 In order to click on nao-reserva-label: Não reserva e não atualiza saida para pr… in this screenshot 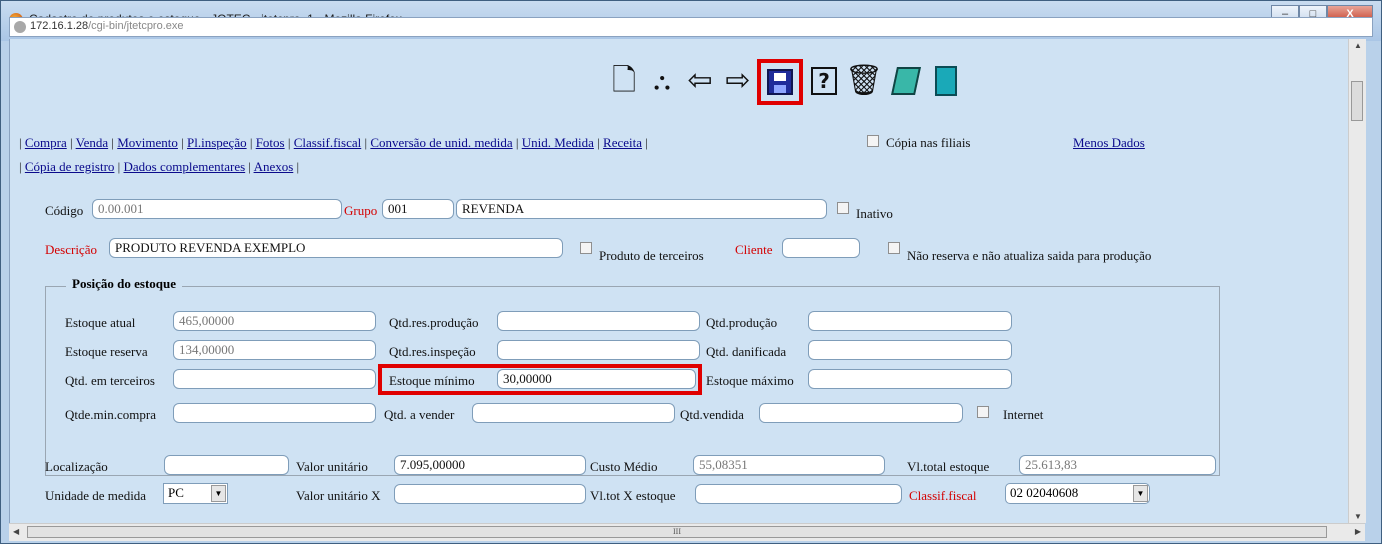, I will do `click(1029, 255)`.